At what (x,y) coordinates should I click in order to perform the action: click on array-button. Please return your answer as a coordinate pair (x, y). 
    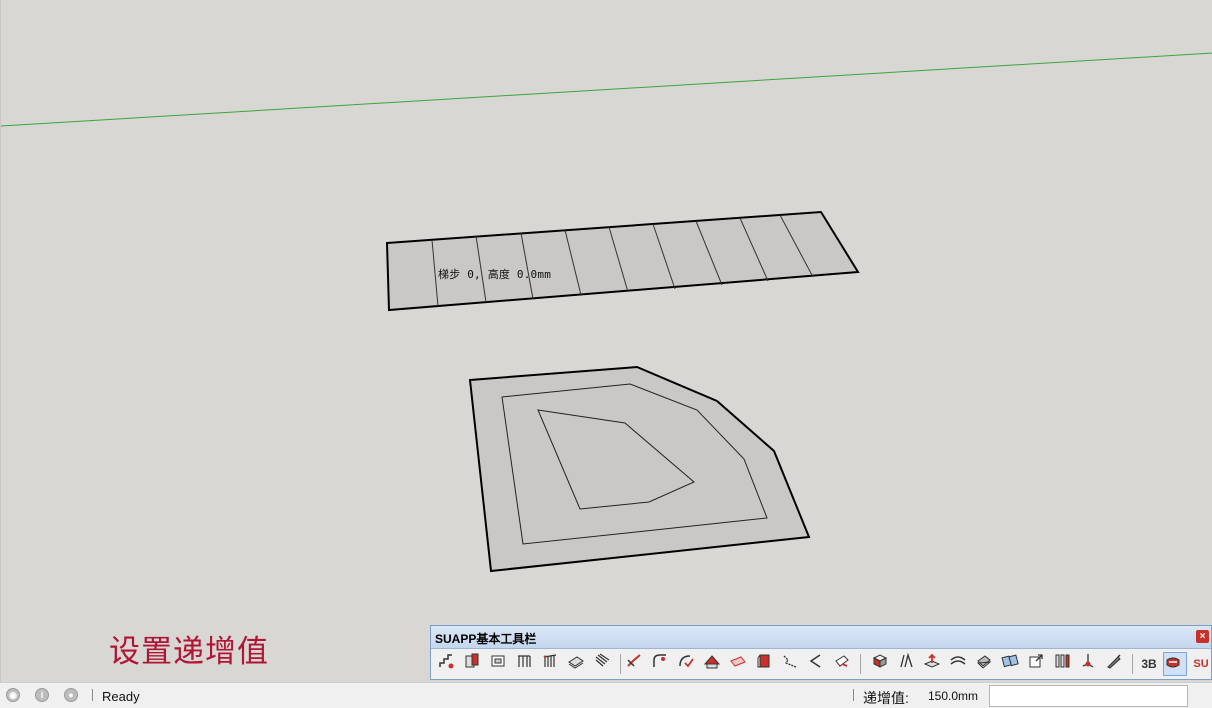
    Looking at the image, I should click on (1013, 664).